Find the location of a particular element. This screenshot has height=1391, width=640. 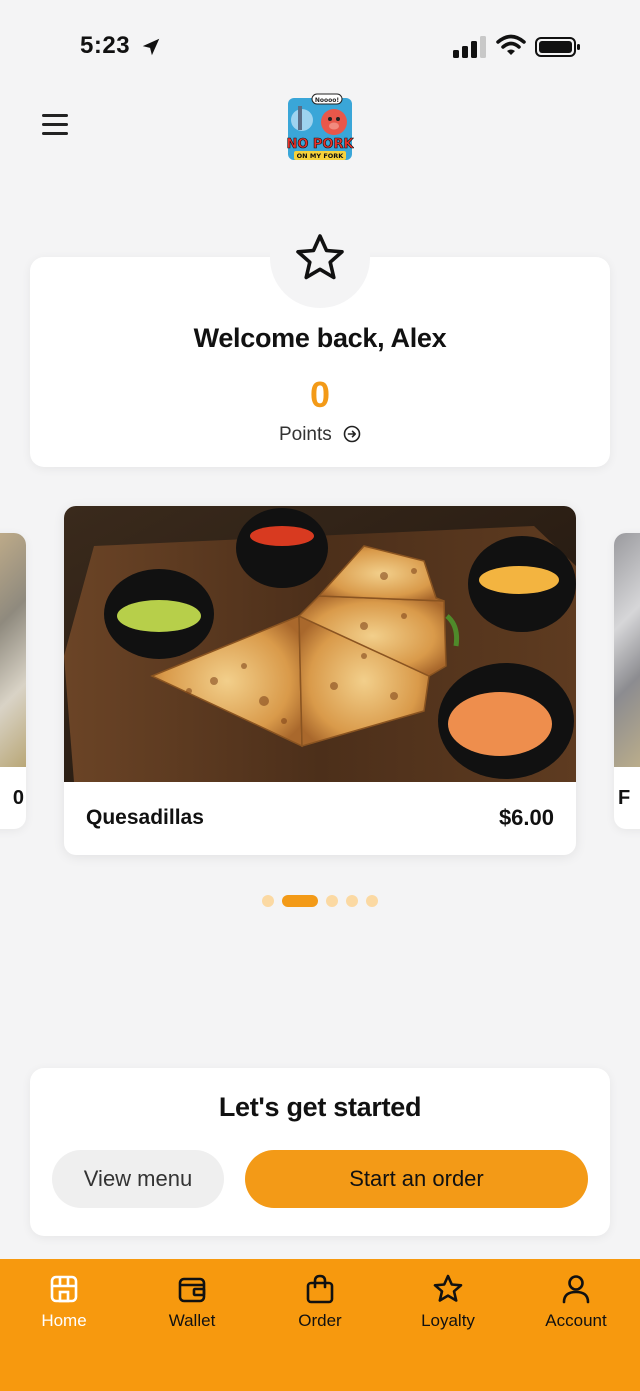

signal-icon is located at coordinates (469, 47).